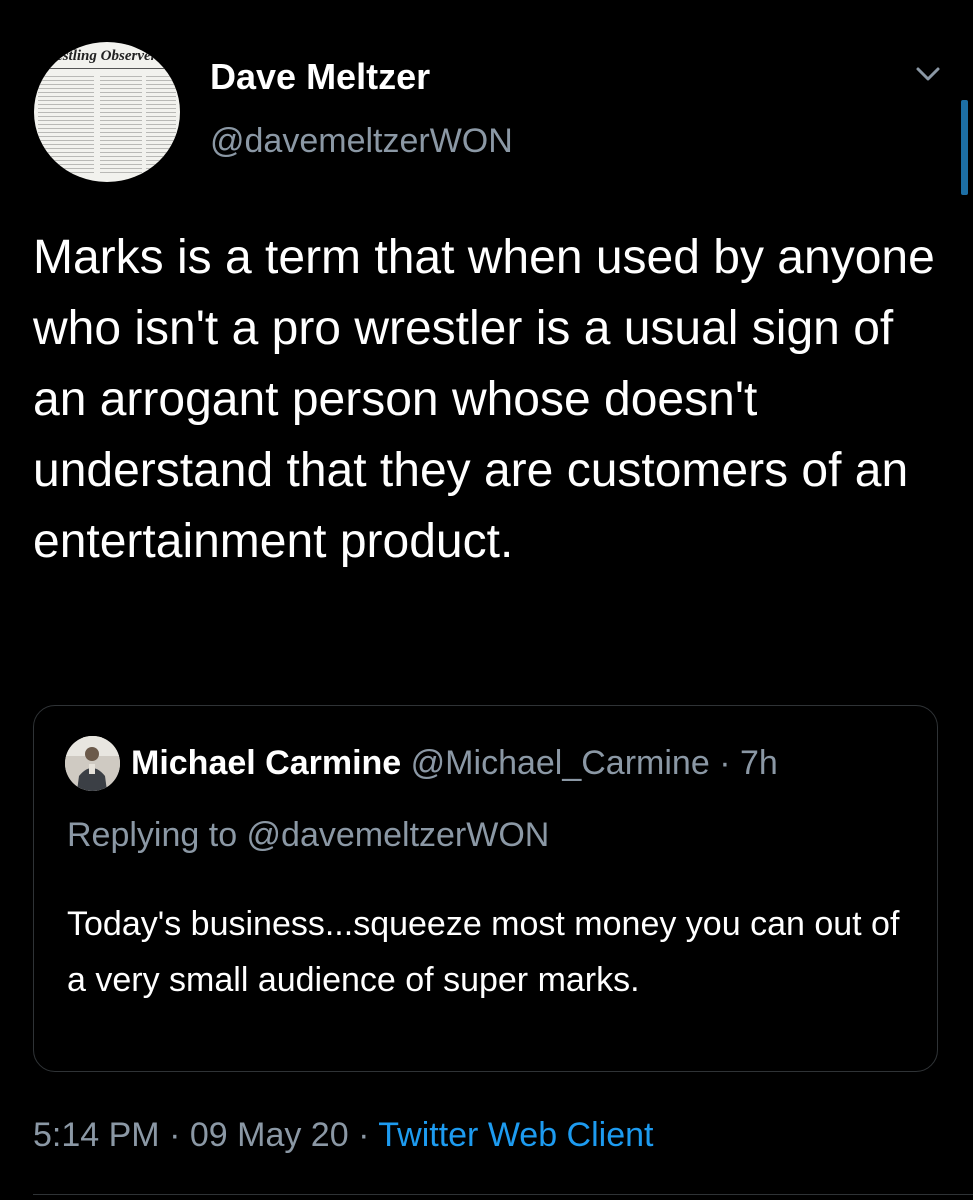 The height and width of the screenshot is (1200, 973). I want to click on author-name: Dave Meltzer, so click(320, 77).